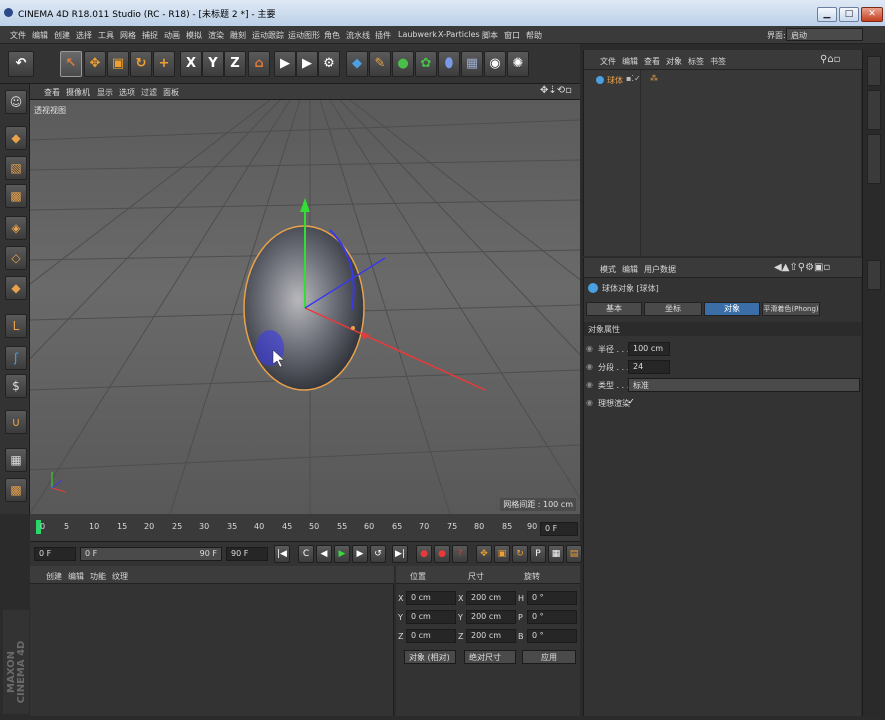  What do you see at coordinates (649, 367) in the screenshot?
I see `segments-field: 24` at bounding box center [649, 367].